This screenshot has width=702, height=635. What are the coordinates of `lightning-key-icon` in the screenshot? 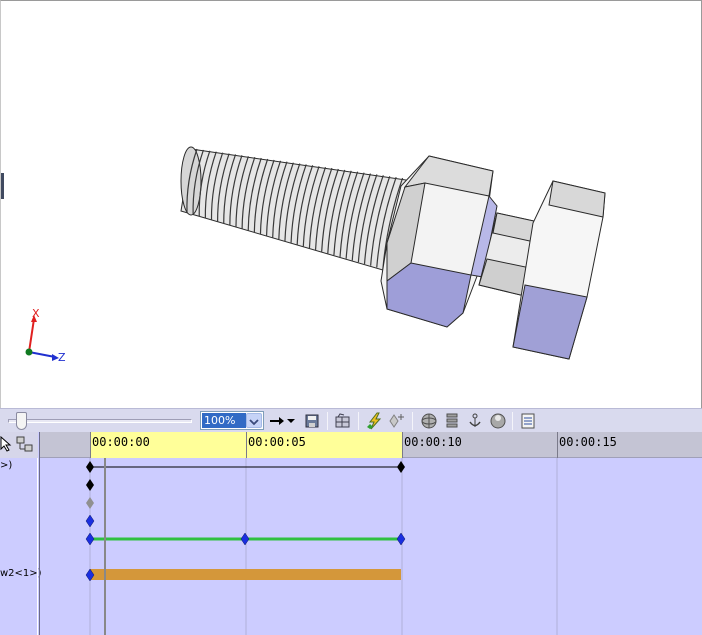 It's located at (375, 421).